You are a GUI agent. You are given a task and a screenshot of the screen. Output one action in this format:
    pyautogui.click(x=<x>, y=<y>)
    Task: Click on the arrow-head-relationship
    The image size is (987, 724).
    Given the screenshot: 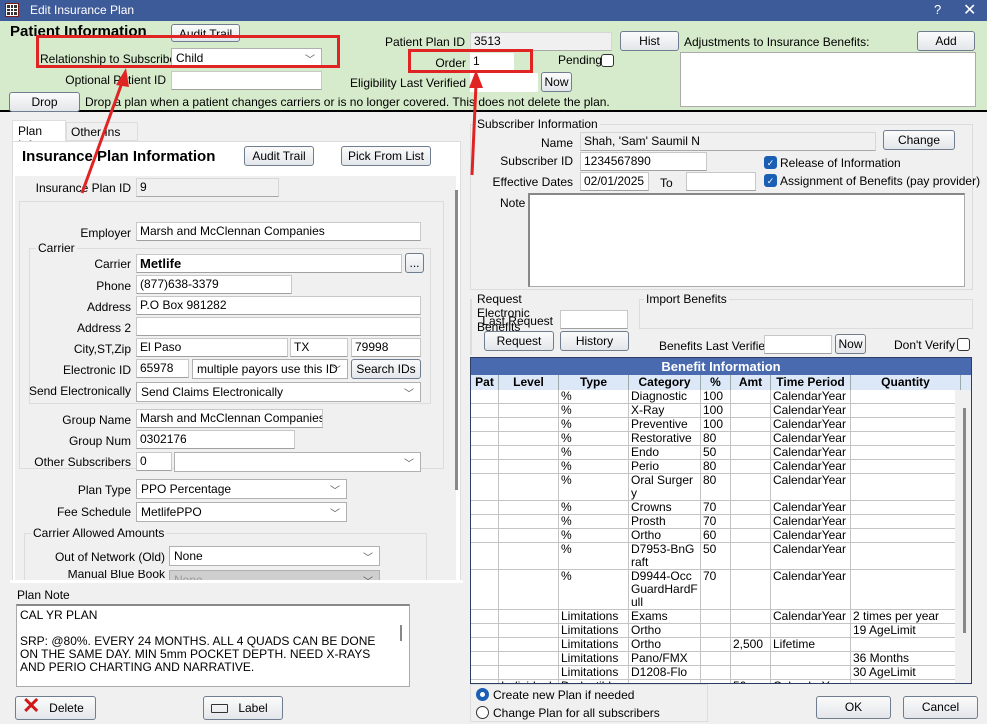 What is the action you would take?
    pyautogui.click(x=122, y=77)
    